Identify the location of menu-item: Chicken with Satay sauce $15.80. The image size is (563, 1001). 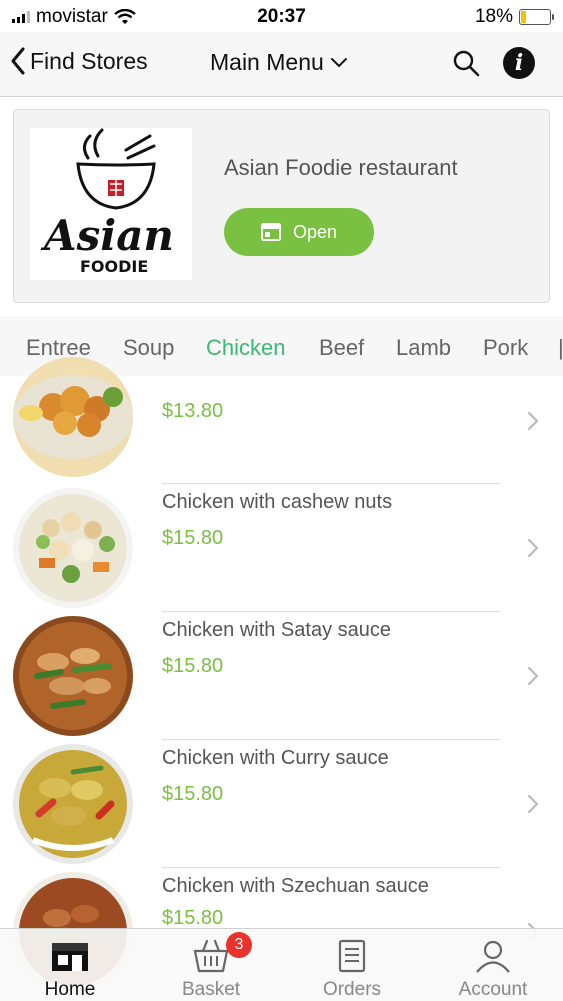
(281, 677).